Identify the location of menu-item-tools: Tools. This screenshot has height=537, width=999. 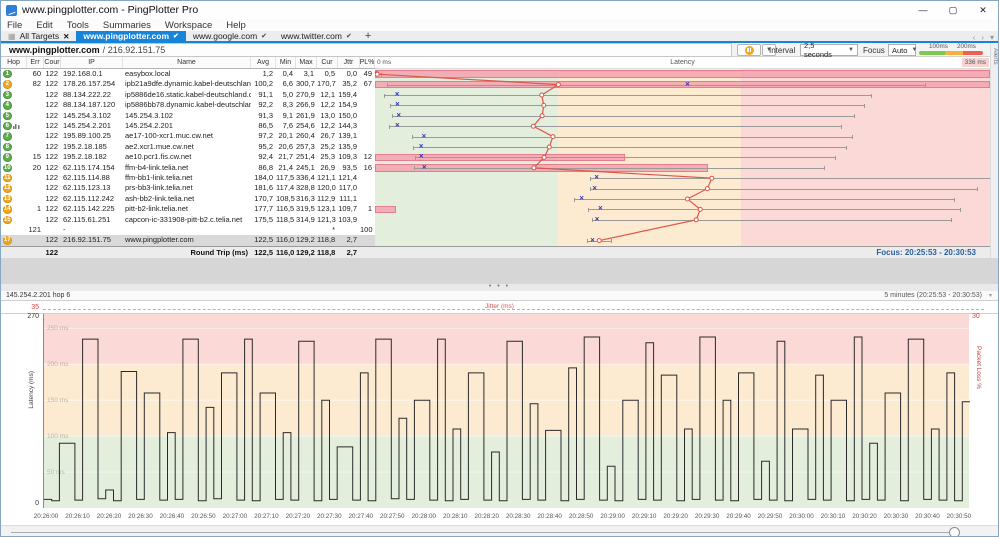
(78, 25).